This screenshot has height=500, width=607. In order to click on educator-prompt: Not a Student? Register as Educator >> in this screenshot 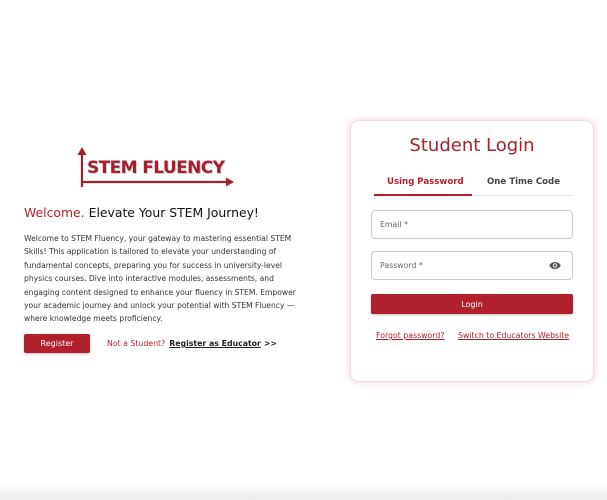, I will do `click(192, 343)`.